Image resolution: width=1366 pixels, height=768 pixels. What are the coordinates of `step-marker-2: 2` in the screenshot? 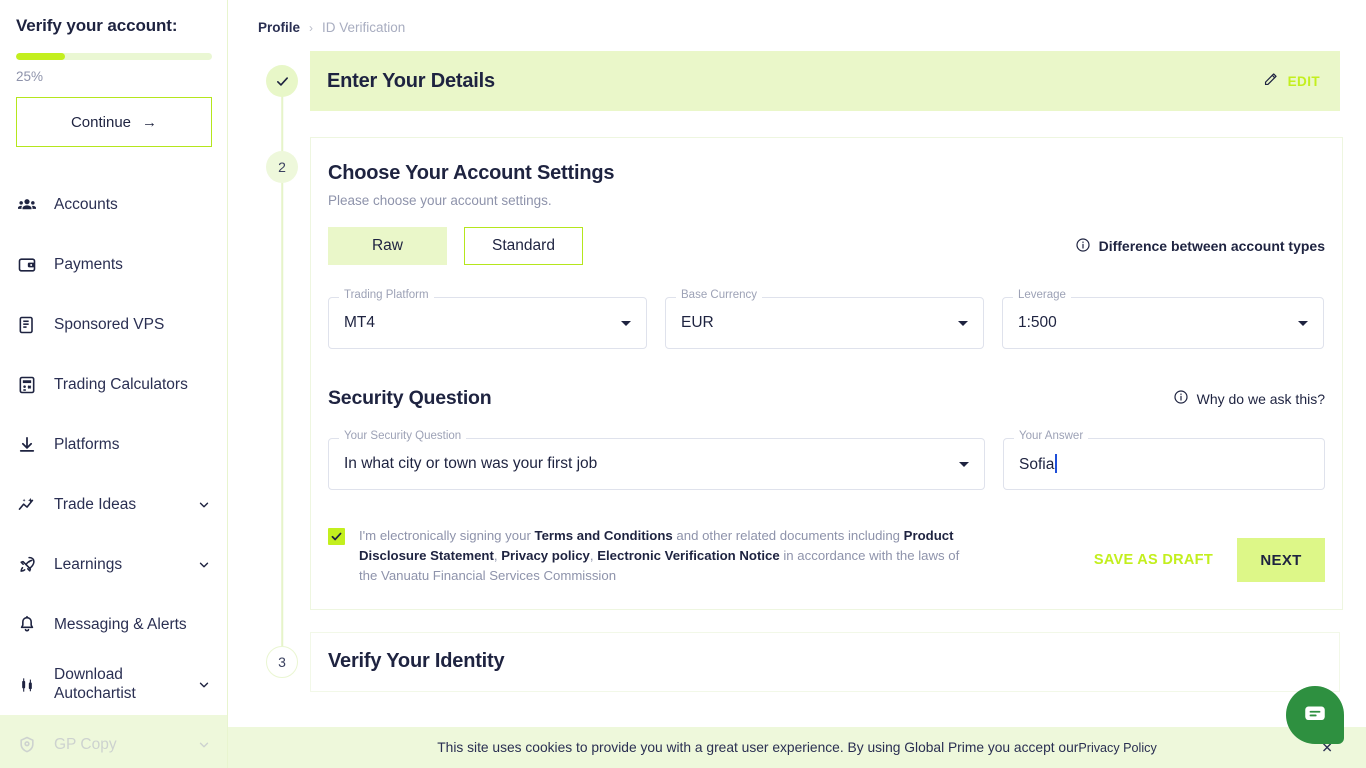 It's located at (282, 167).